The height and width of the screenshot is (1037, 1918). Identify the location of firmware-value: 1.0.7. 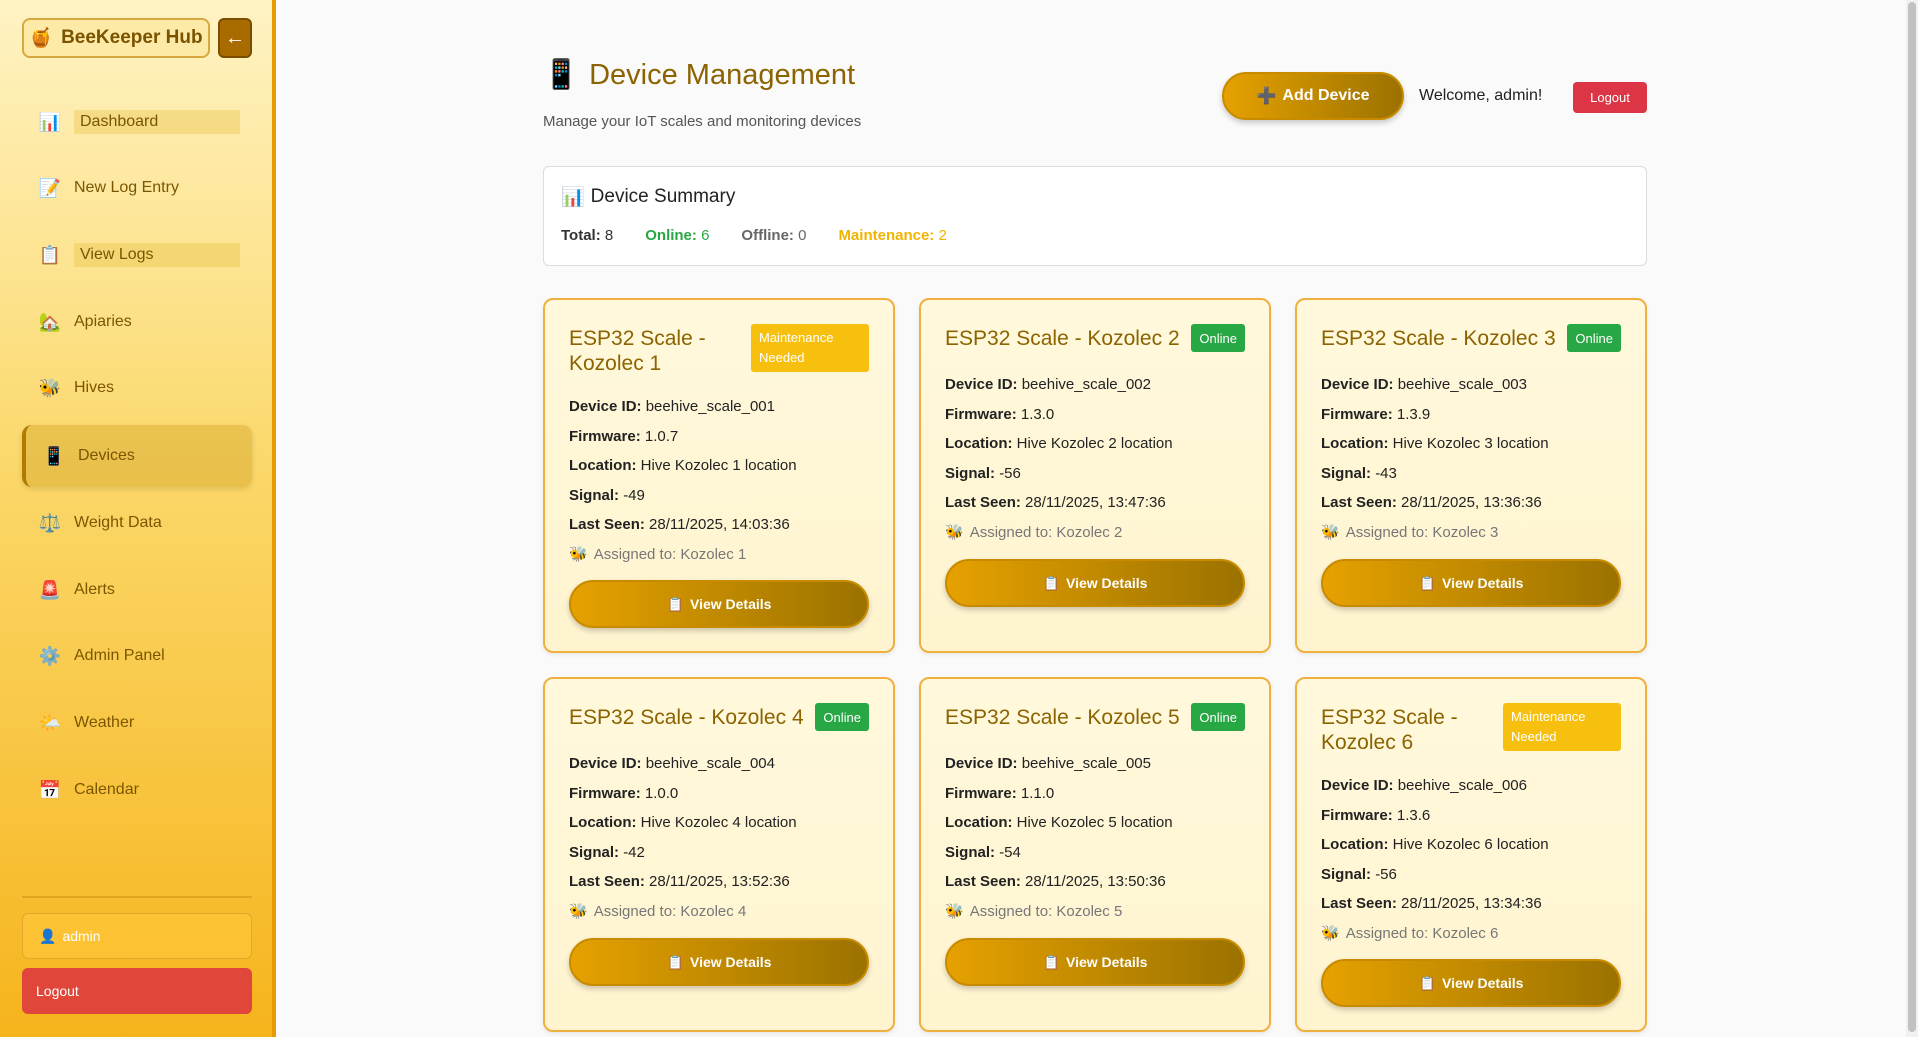
(661, 436).